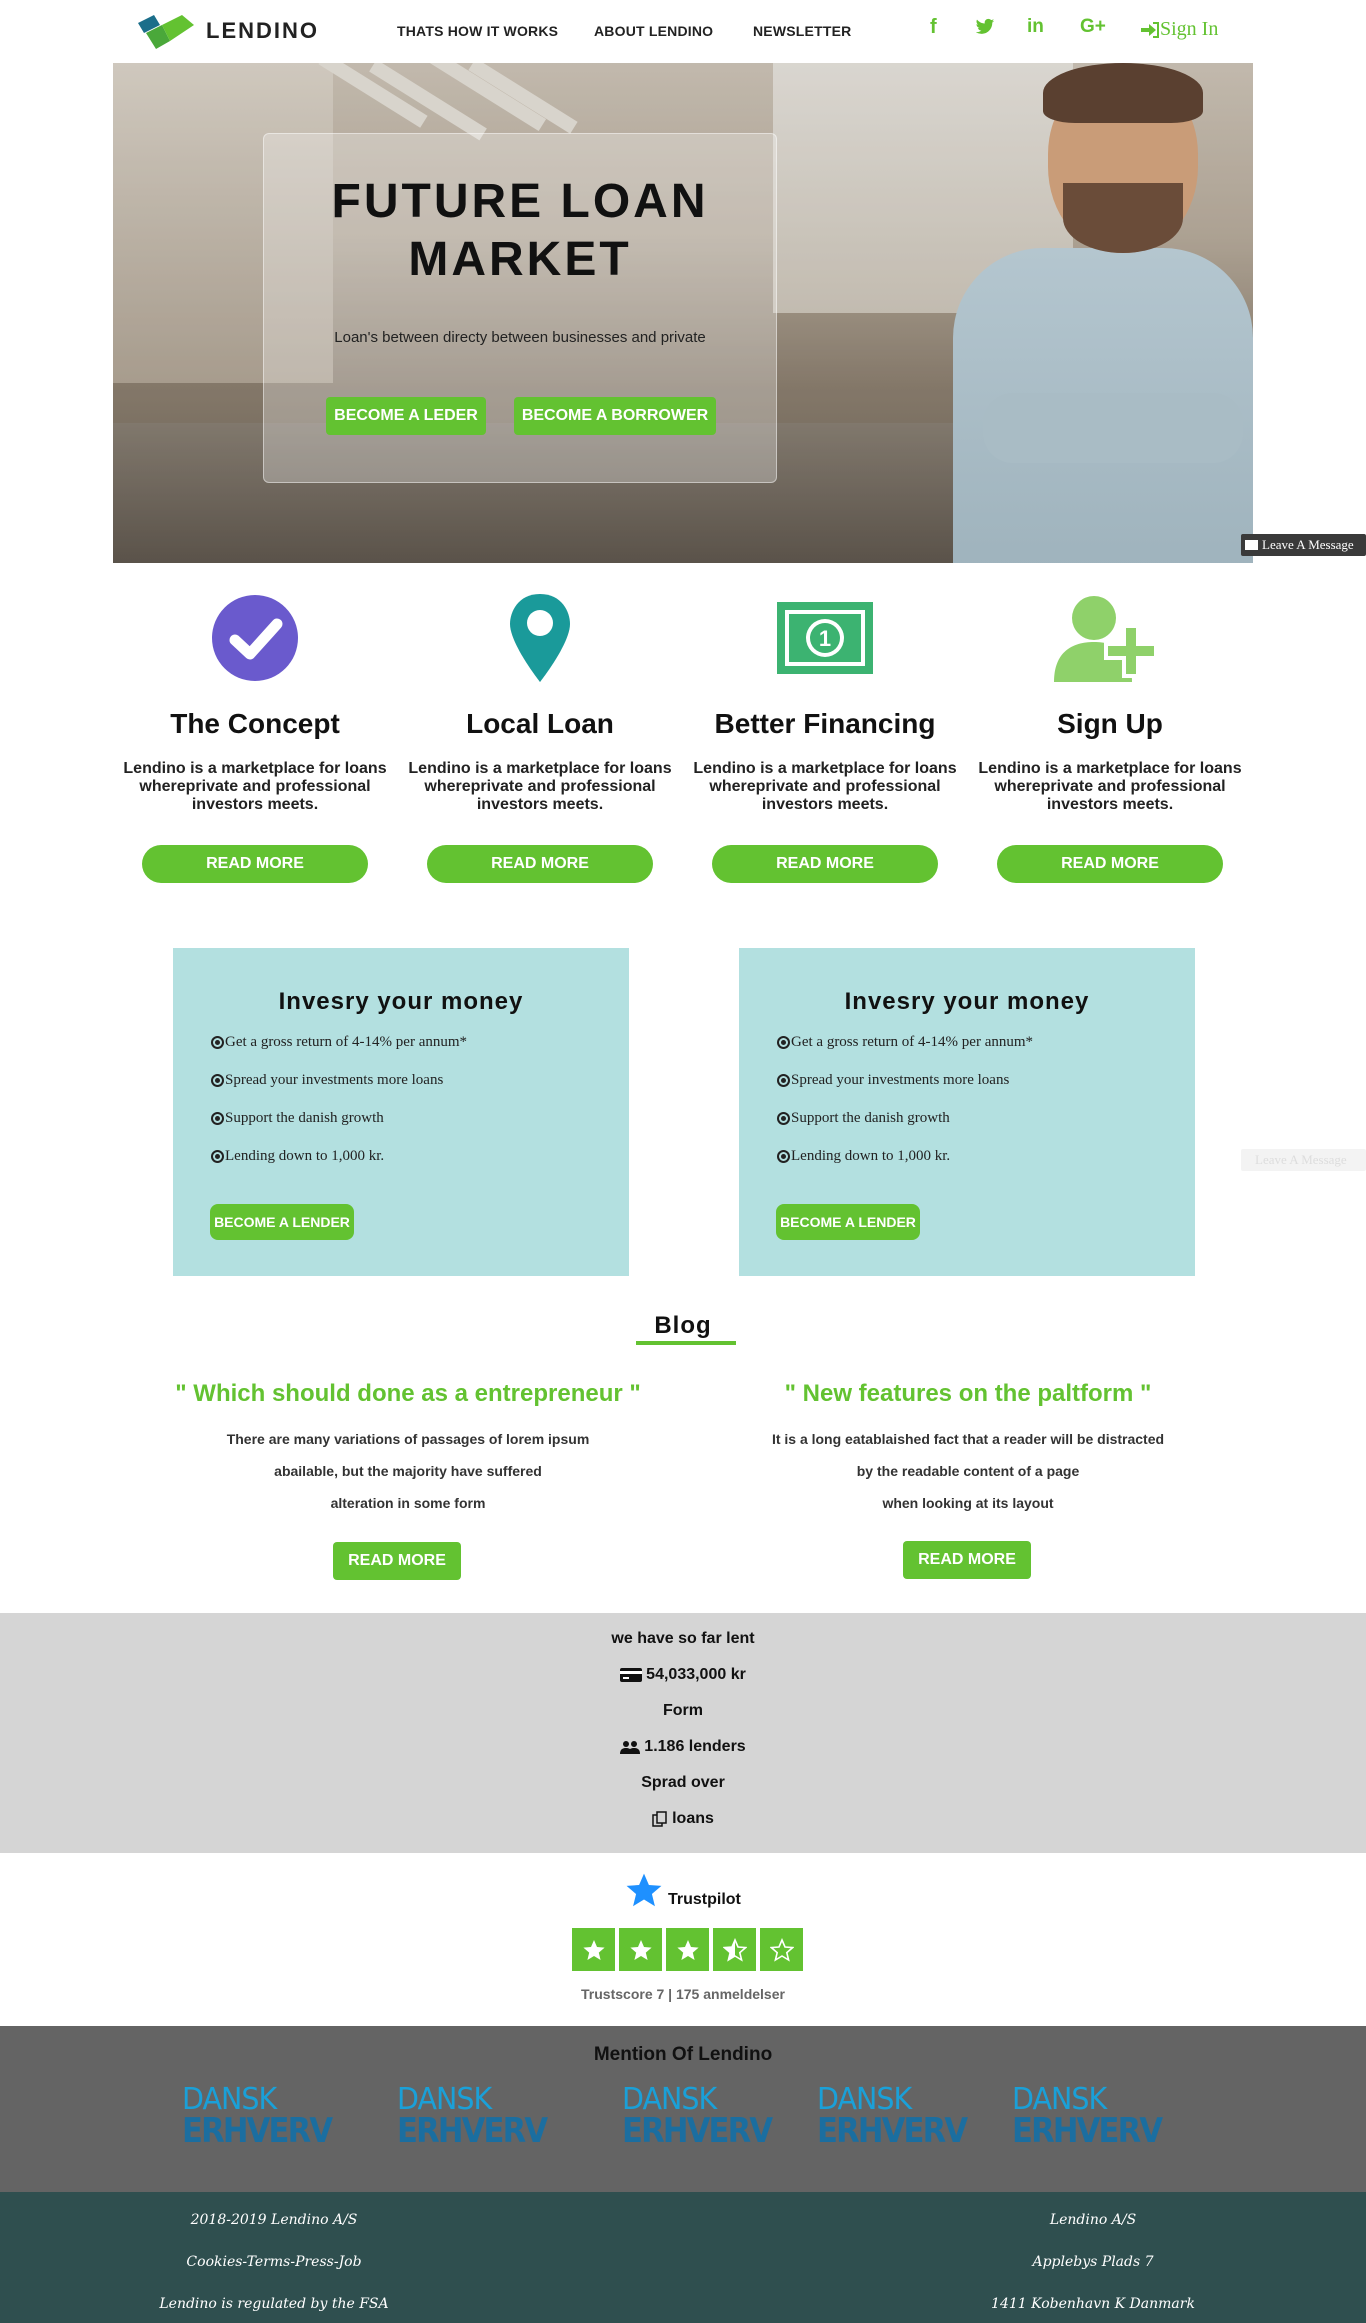 This screenshot has height=2323, width=1366. What do you see at coordinates (653, 31) in the screenshot?
I see `nav-about-lendino: ABOUT LENDINO` at bounding box center [653, 31].